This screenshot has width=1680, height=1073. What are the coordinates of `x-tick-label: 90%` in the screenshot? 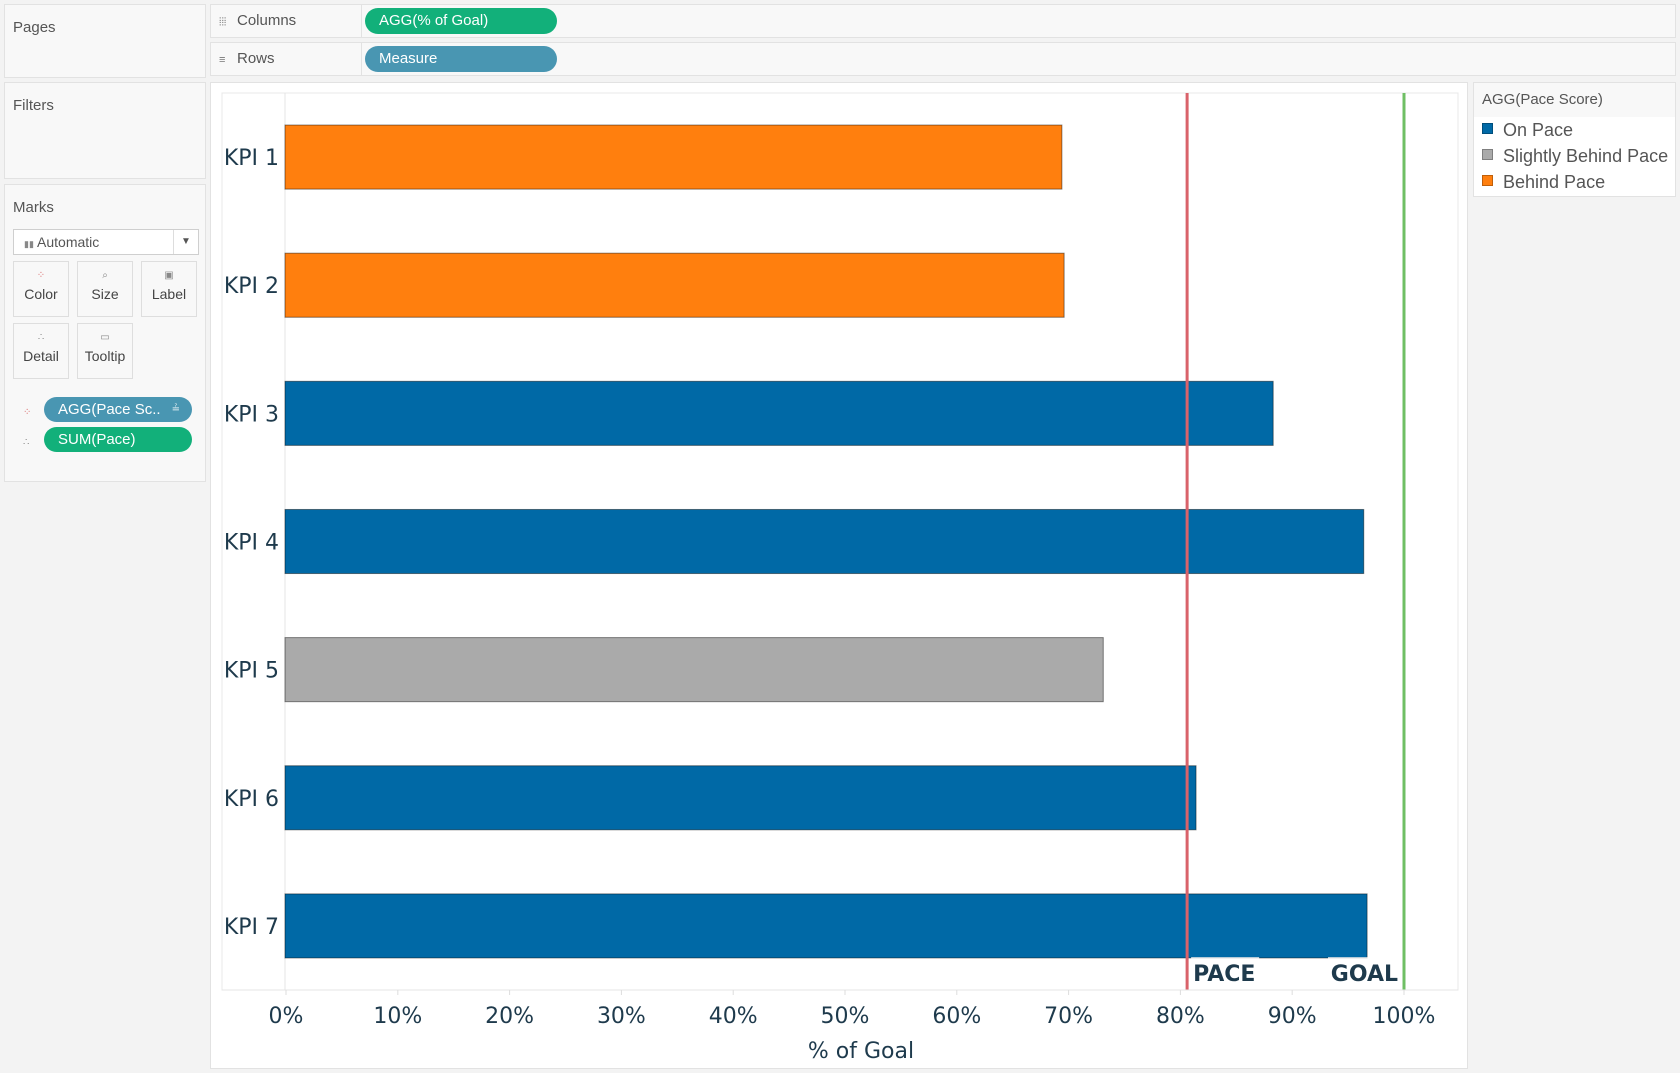 It's located at (1292, 1016).